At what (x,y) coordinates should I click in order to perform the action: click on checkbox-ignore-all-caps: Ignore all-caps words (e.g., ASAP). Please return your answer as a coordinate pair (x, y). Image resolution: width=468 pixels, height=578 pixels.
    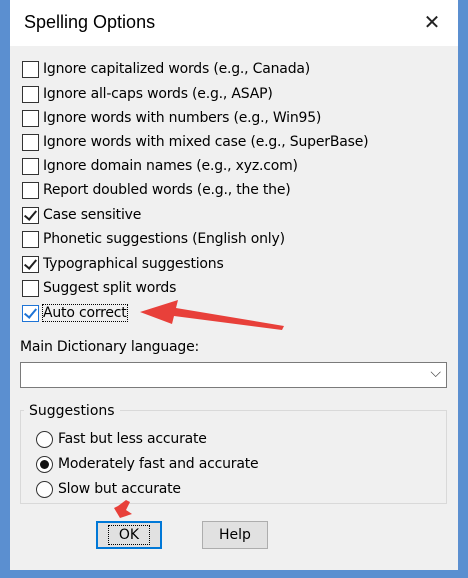
    Looking at the image, I should click on (147, 94).